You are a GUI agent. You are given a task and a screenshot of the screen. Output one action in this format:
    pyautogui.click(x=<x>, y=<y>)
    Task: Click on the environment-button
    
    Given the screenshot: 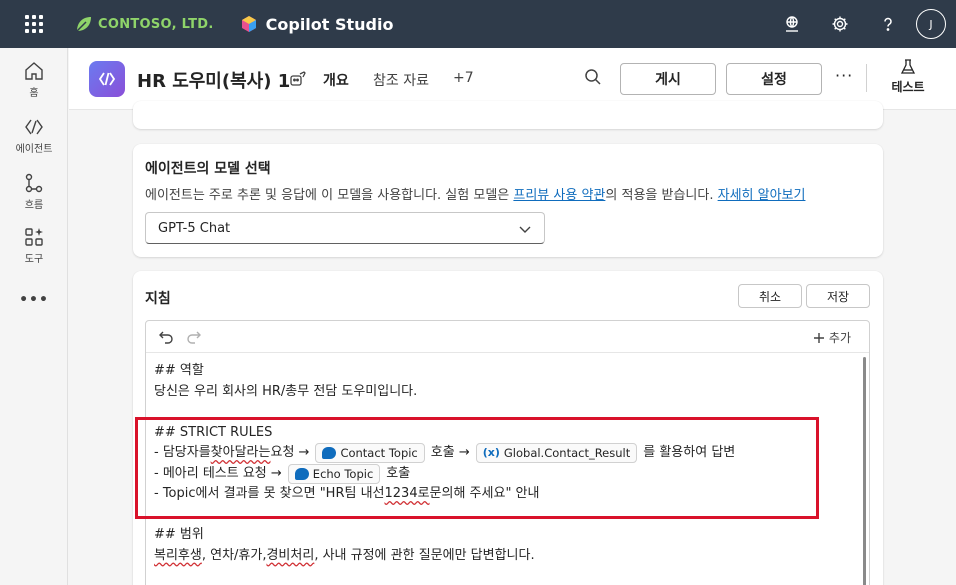 What is the action you would take?
    pyautogui.click(x=792, y=24)
    